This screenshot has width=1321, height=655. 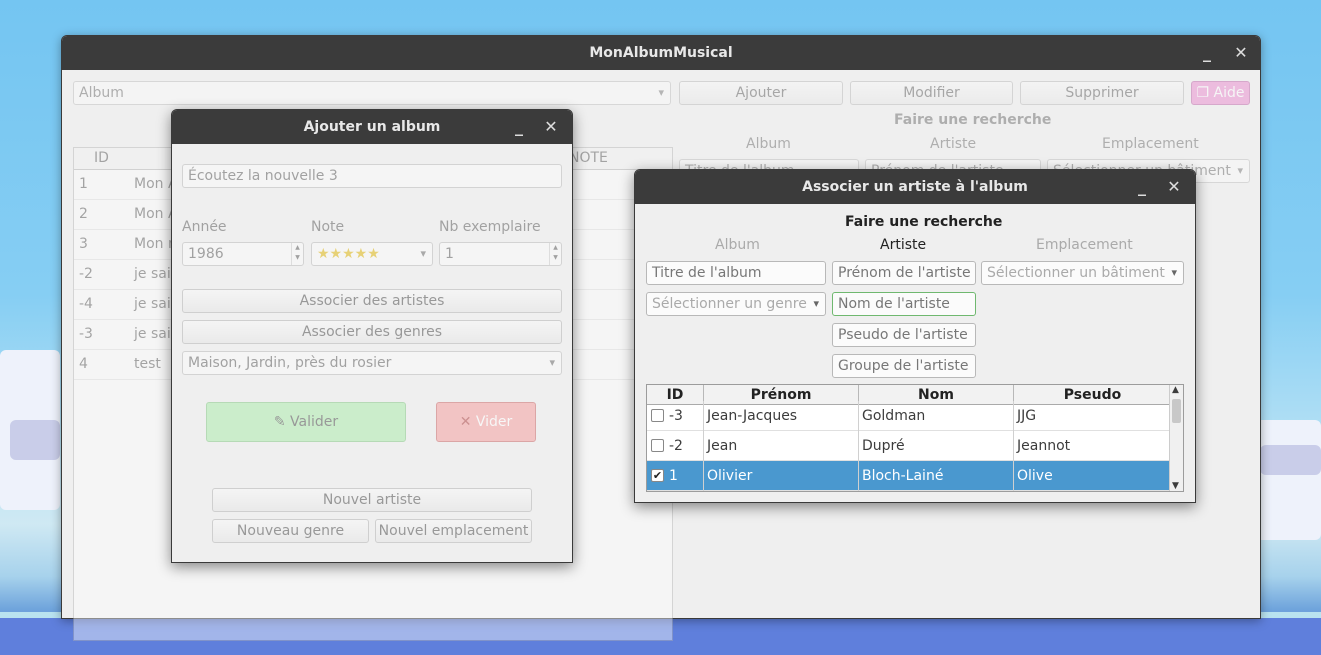 I want to click on rating-label: Note, so click(x=328, y=227).